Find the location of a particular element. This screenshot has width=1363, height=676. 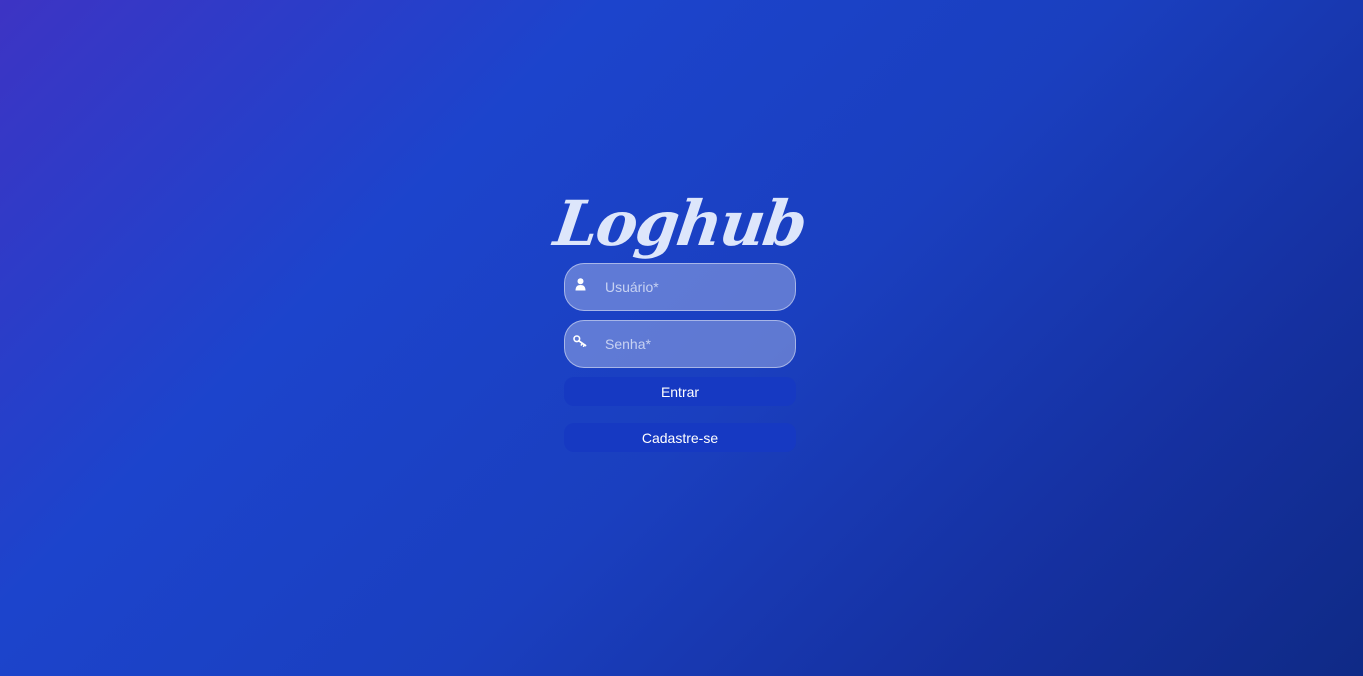

login-card: Loghub Entrar Cadastre-se is located at coordinates (680, 319).